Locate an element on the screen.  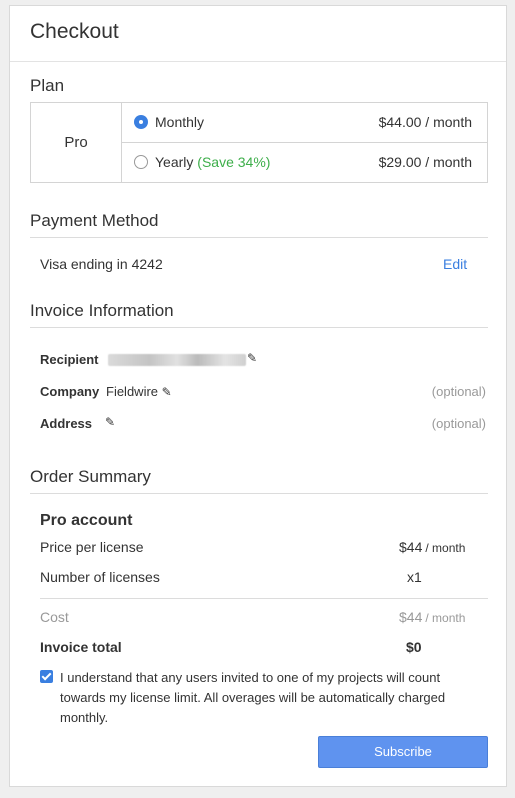
subscribe-button: Subscribe is located at coordinates (403, 752).